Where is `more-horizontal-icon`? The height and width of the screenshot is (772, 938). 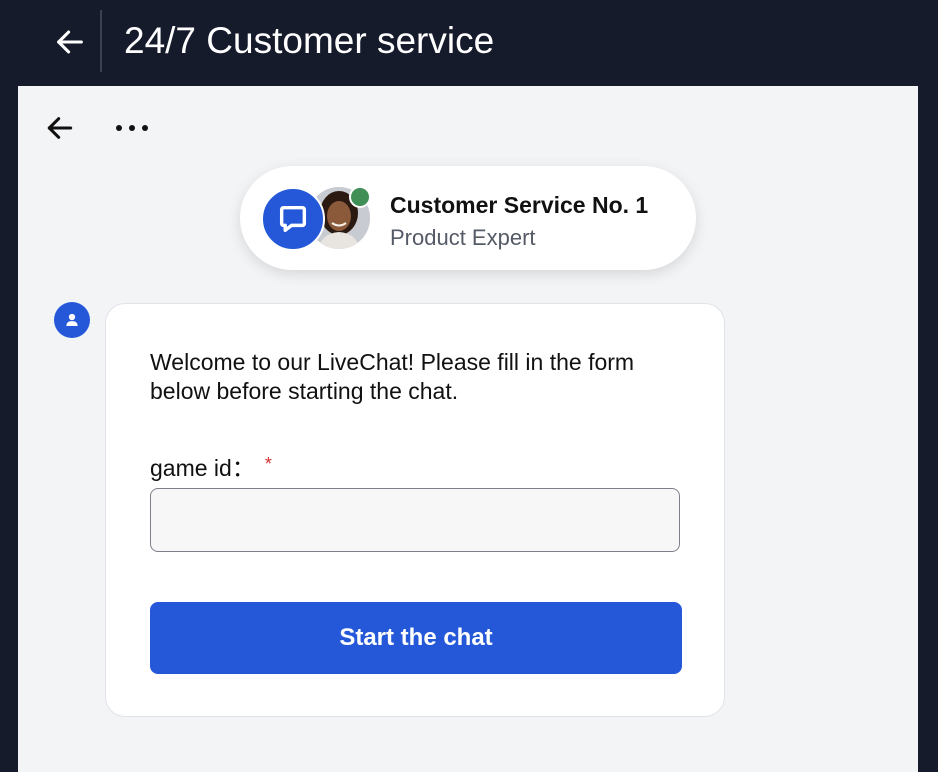 more-horizontal-icon is located at coordinates (119, 128).